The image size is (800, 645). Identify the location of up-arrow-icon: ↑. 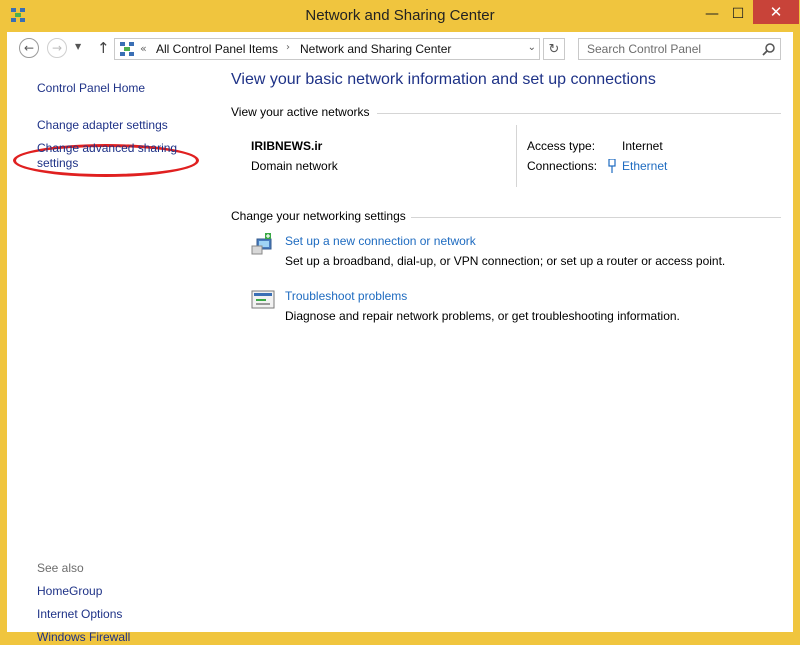
(103, 48).